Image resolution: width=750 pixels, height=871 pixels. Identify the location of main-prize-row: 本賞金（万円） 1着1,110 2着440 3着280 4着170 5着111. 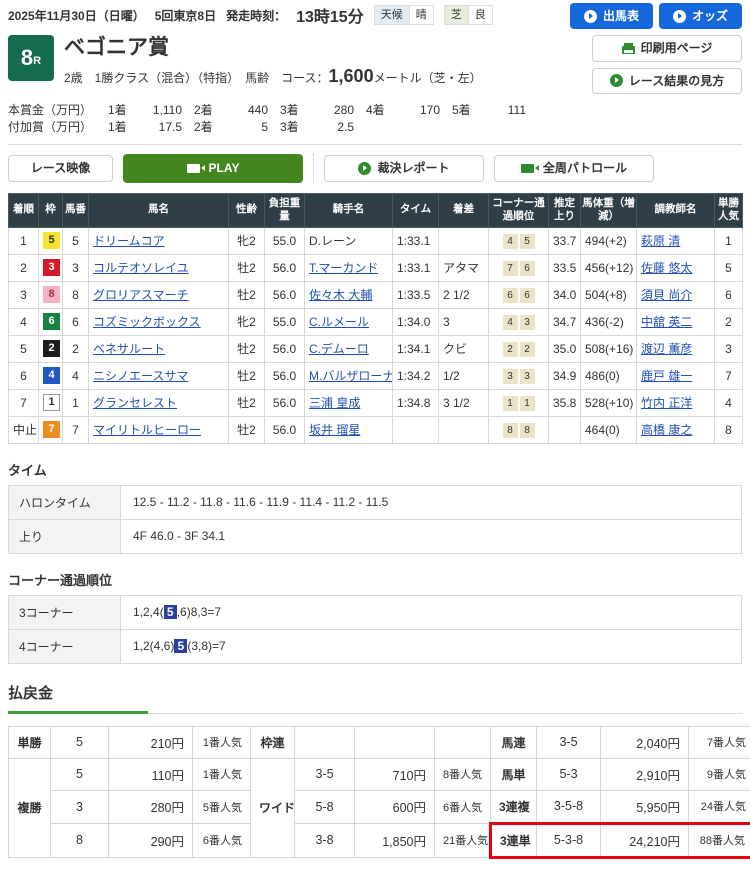
(375, 110).